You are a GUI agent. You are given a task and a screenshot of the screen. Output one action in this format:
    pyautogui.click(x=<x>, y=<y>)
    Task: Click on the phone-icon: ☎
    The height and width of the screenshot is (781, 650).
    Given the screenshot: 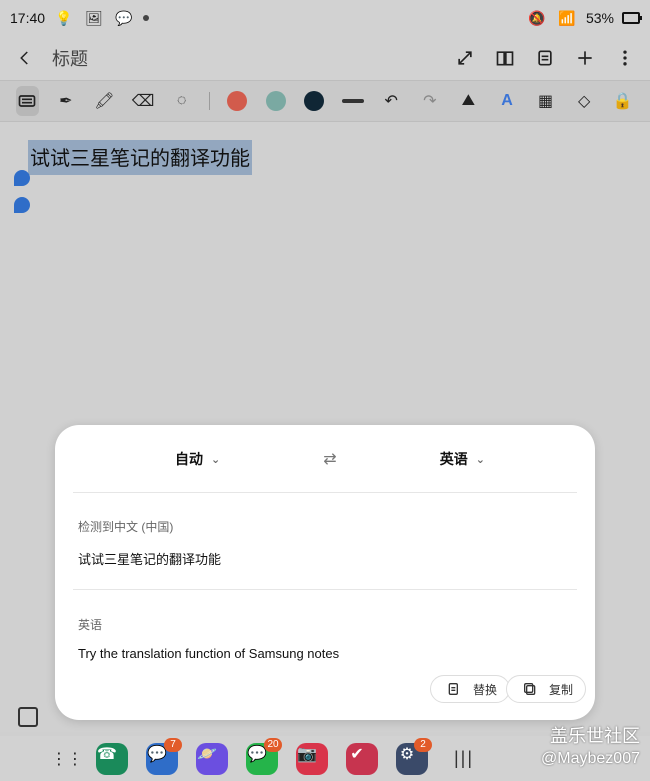 What is the action you would take?
    pyautogui.click(x=107, y=754)
    